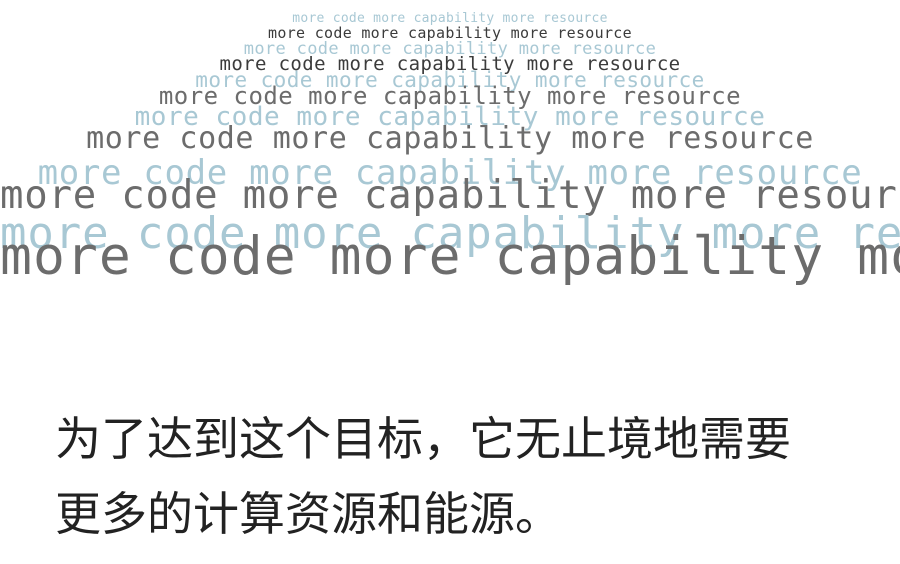 The height and width of the screenshot is (564, 900). What do you see at coordinates (423, 439) in the screenshot?
I see `caption-line-1: 为了达到这个目标，它无止境地需要` at bounding box center [423, 439].